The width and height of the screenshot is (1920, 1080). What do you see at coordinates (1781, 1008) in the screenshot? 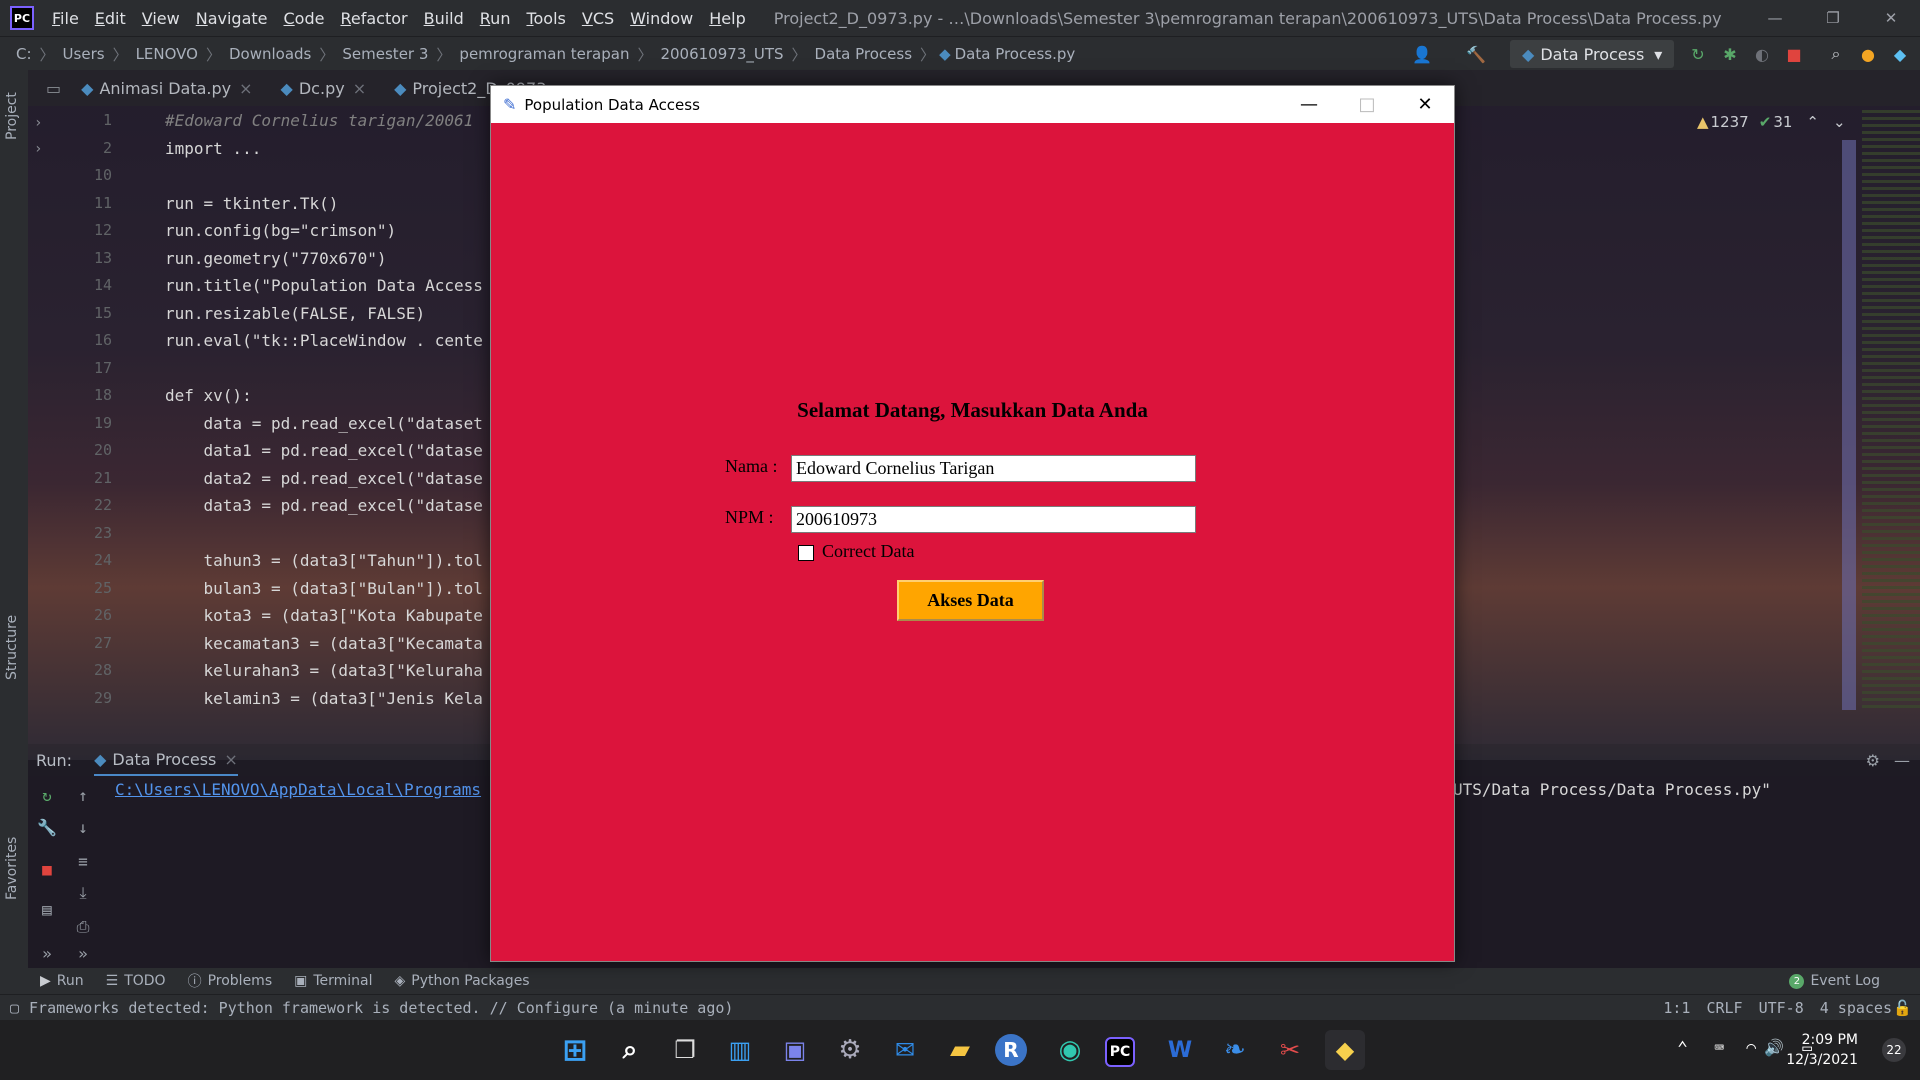
I see `file-encoding: UTF-8` at bounding box center [1781, 1008].